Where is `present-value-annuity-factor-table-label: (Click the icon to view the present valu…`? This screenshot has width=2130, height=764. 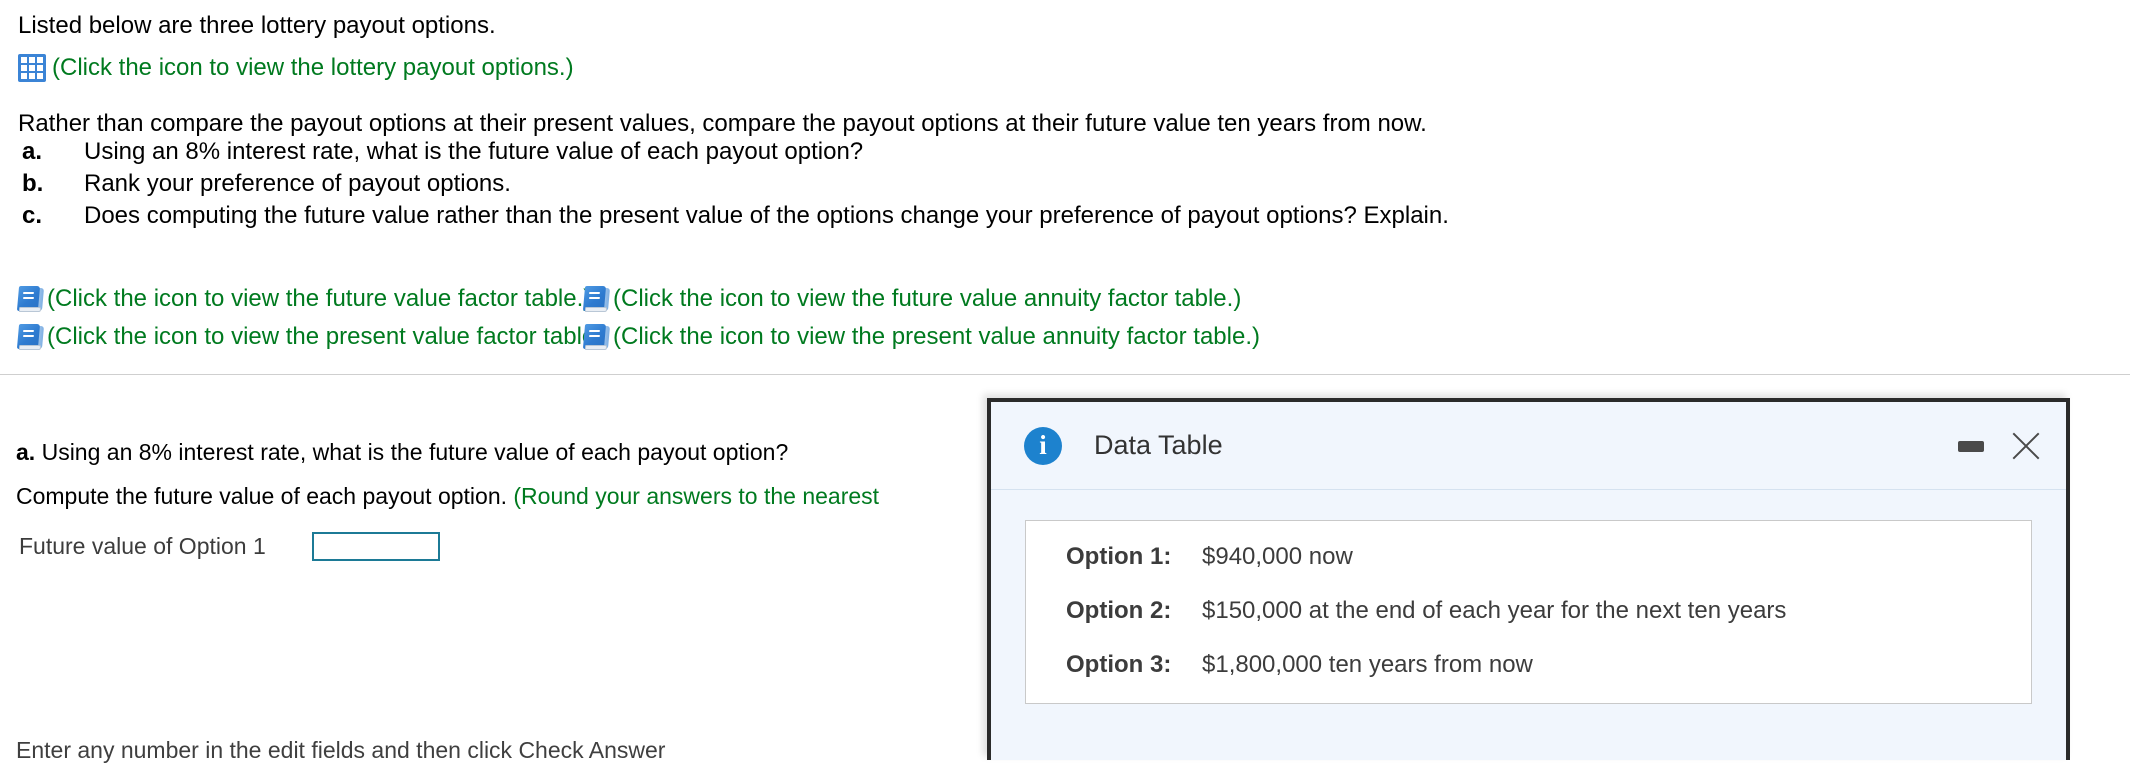
present-value-annuity-factor-table-label: (Click the icon to view the present valu… is located at coordinates (936, 337).